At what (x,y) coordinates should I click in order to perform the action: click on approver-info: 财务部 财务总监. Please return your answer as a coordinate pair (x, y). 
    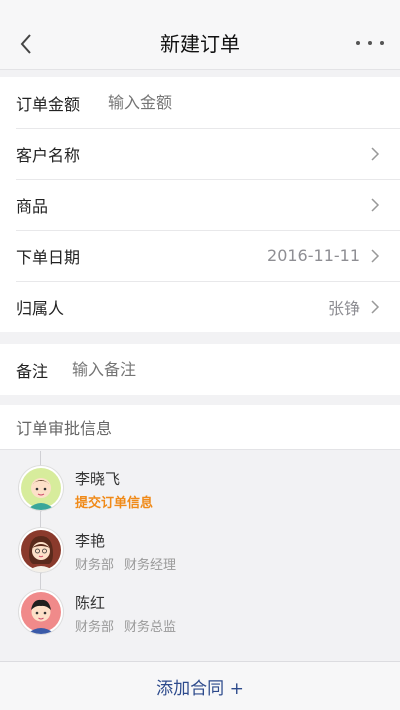
    Looking at the image, I should click on (125, 625).